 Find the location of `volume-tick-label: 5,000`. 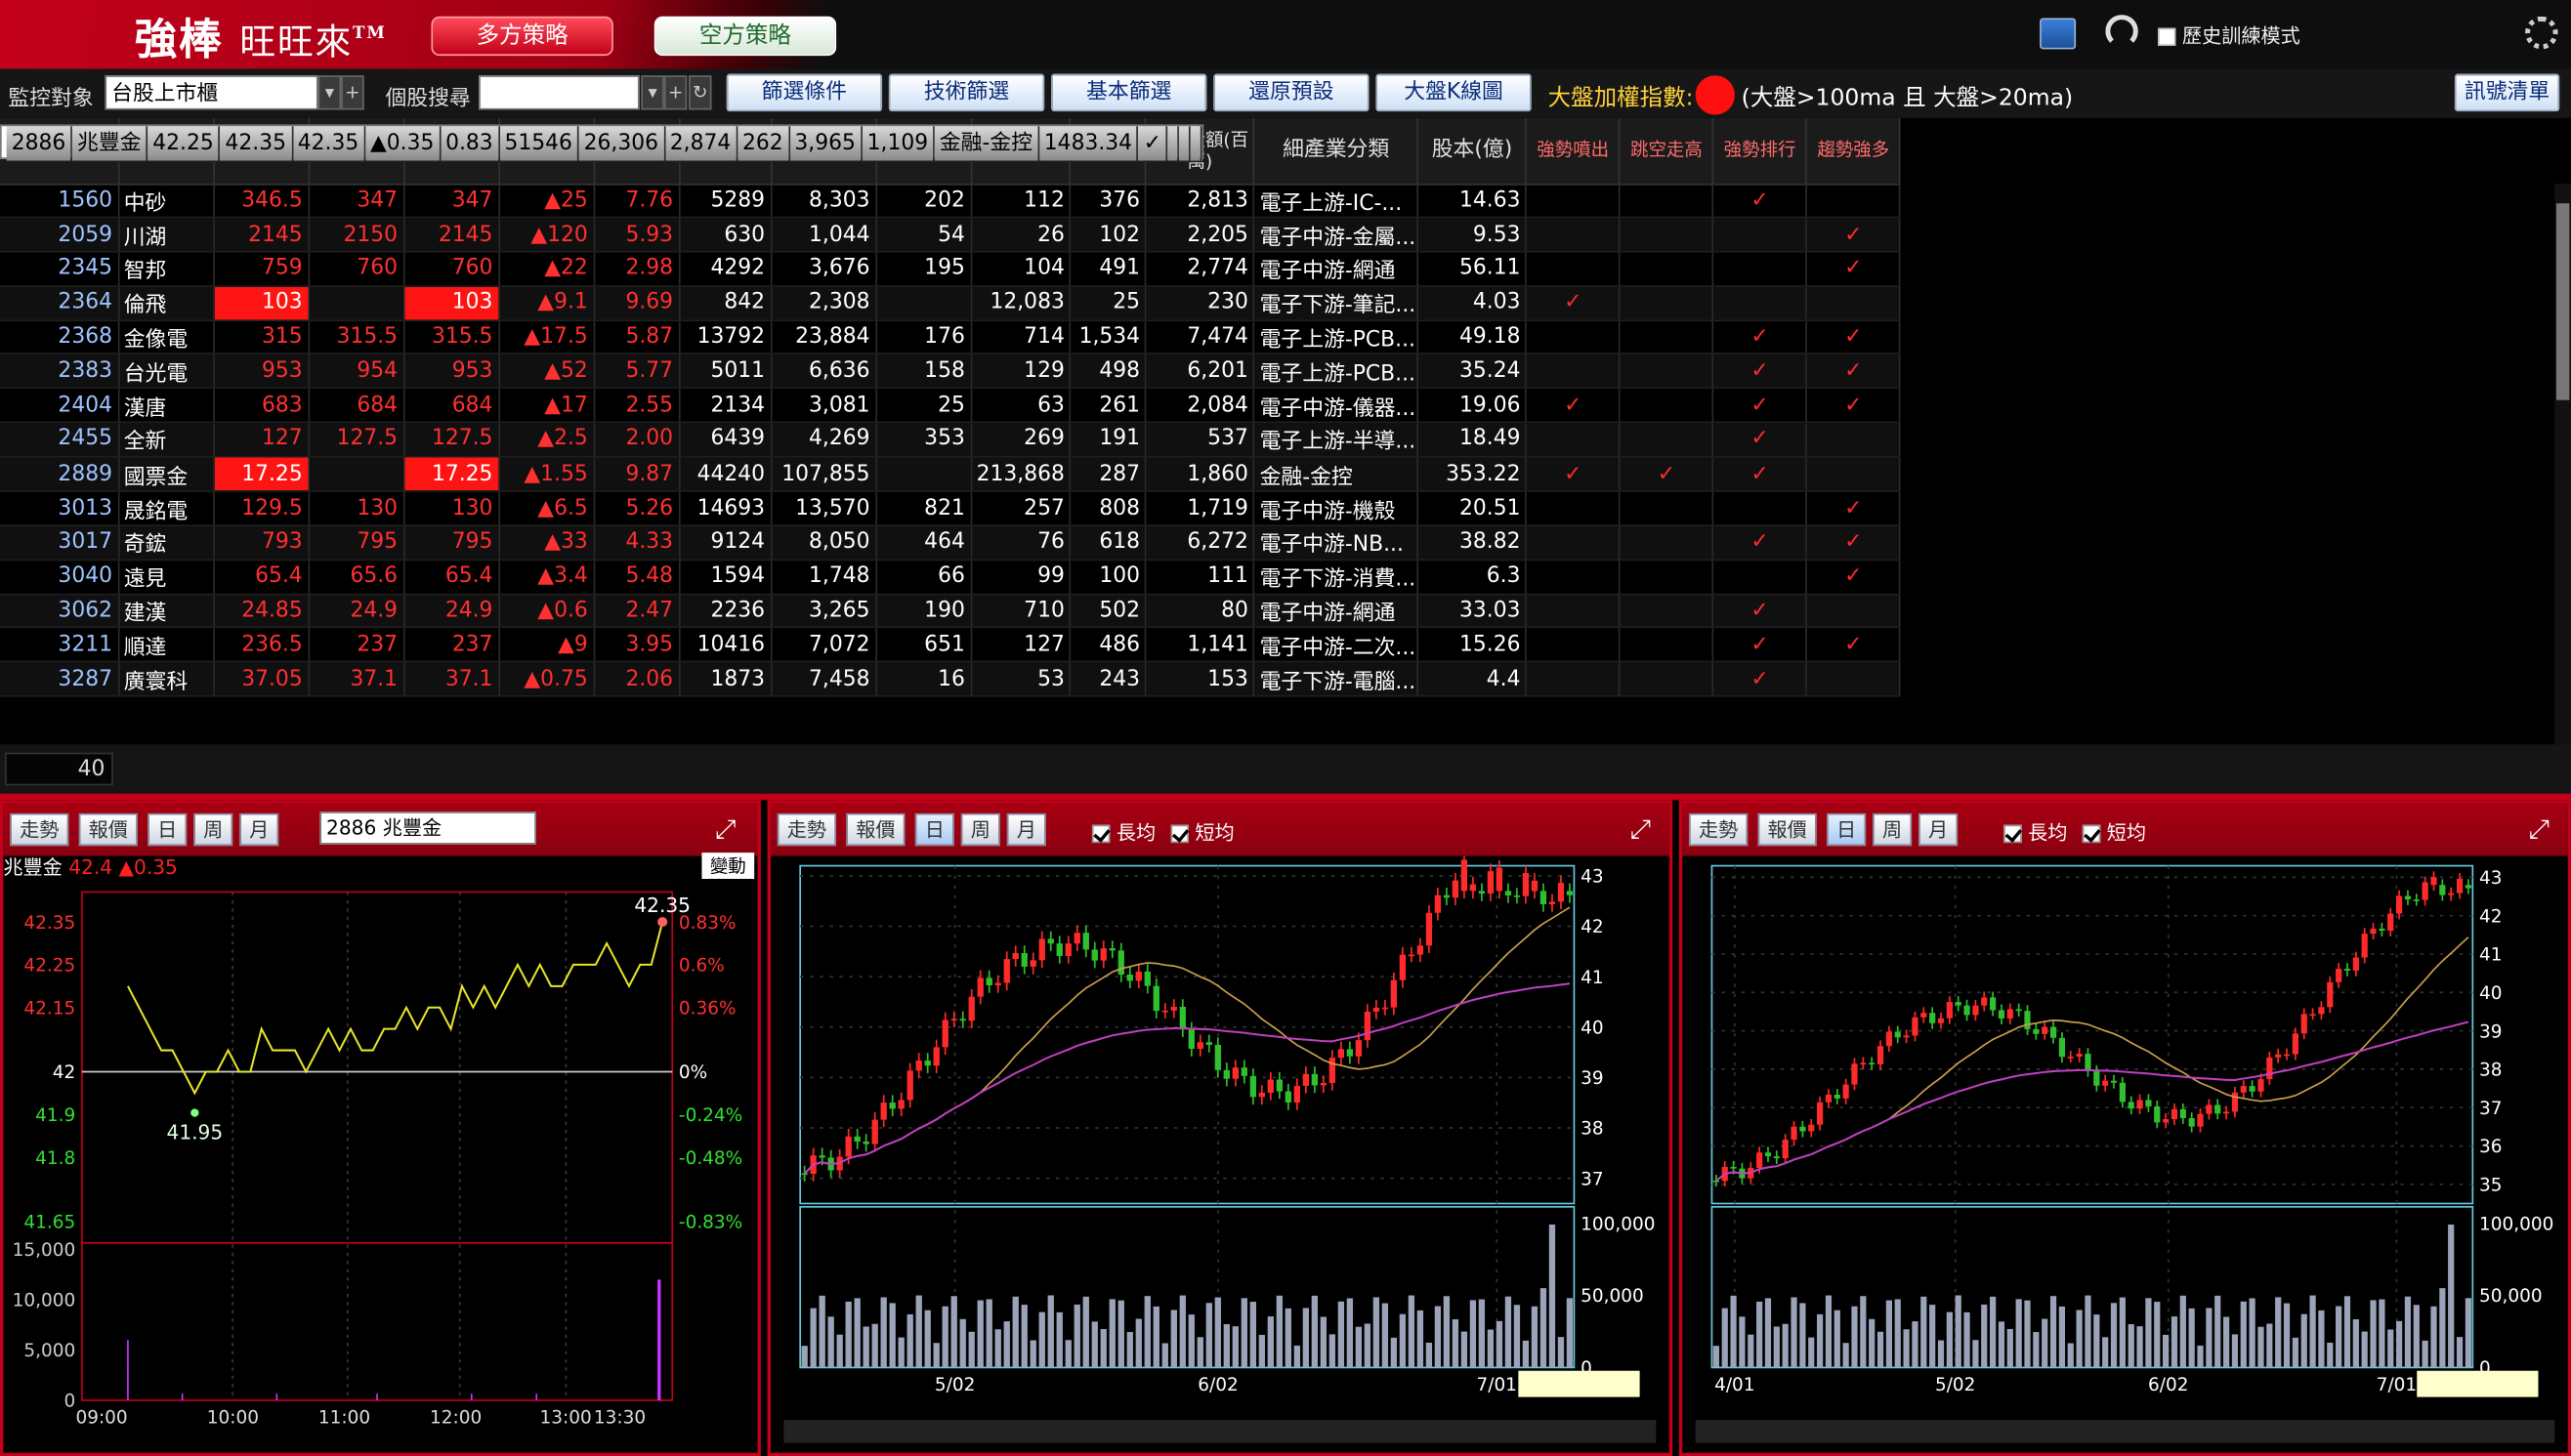

volume-tick-label: 5,000 is located at coordinates (49, 1351).